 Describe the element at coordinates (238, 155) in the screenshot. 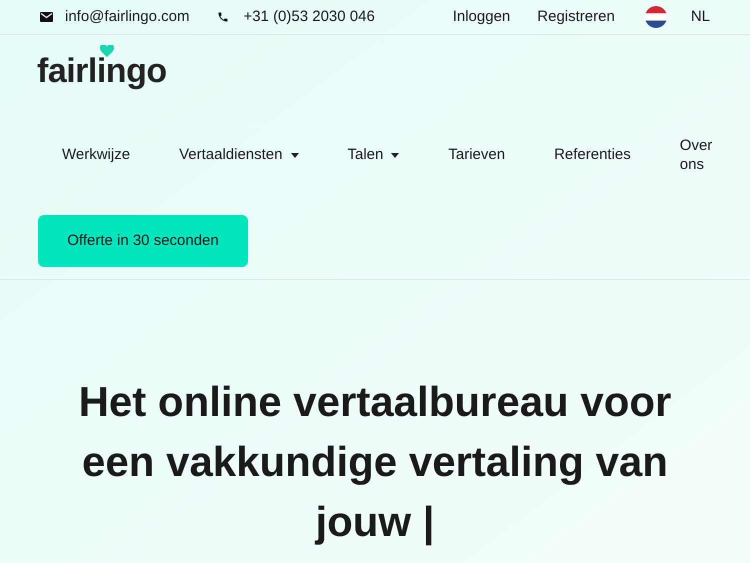

I see `nav-link: Vertaaldiensten` at that location.